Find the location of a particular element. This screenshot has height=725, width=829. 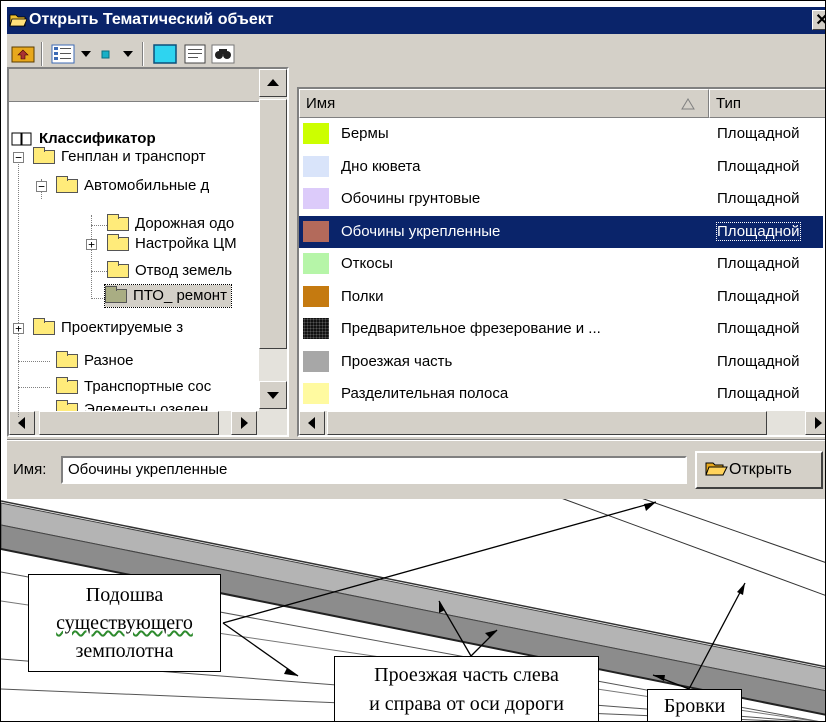

dialog-title: Открыть Тематический объект is located at coordinates (151, 19).